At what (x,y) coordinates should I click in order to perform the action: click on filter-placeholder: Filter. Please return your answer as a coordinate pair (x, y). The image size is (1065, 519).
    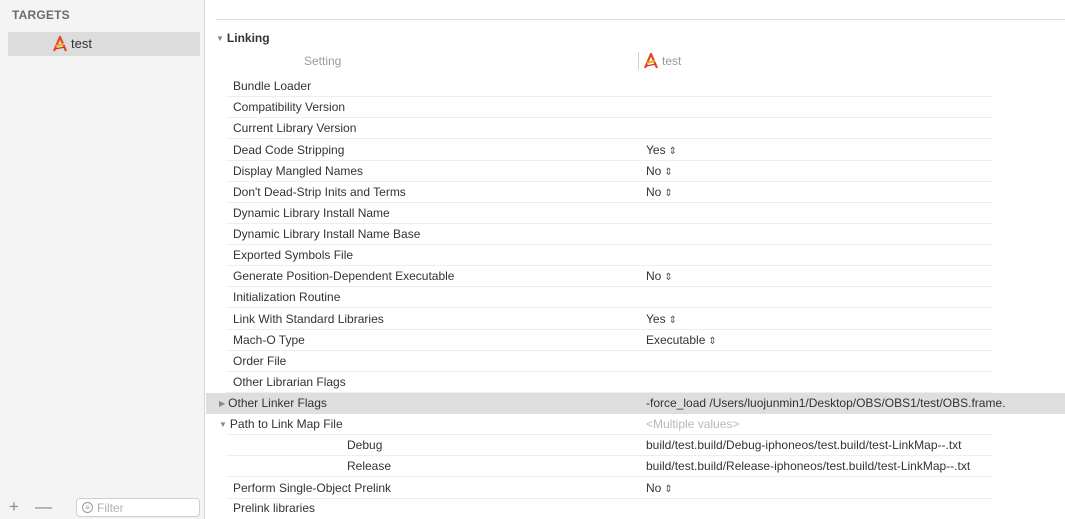
    Looking at the image, I should click on (110, 508).